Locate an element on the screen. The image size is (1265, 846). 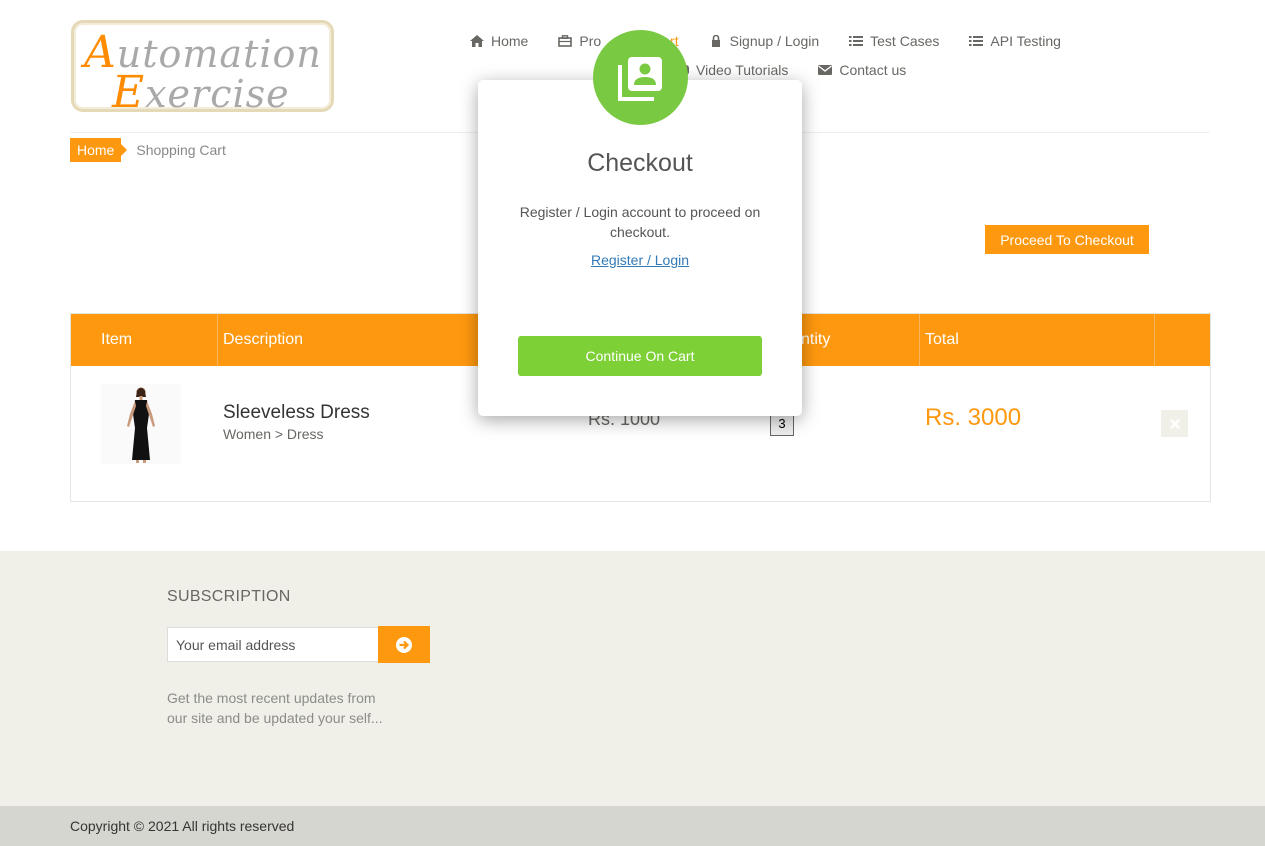
proceed-to-checkout-button: Proceed To Checkout is located at coordinates (1067, 239).